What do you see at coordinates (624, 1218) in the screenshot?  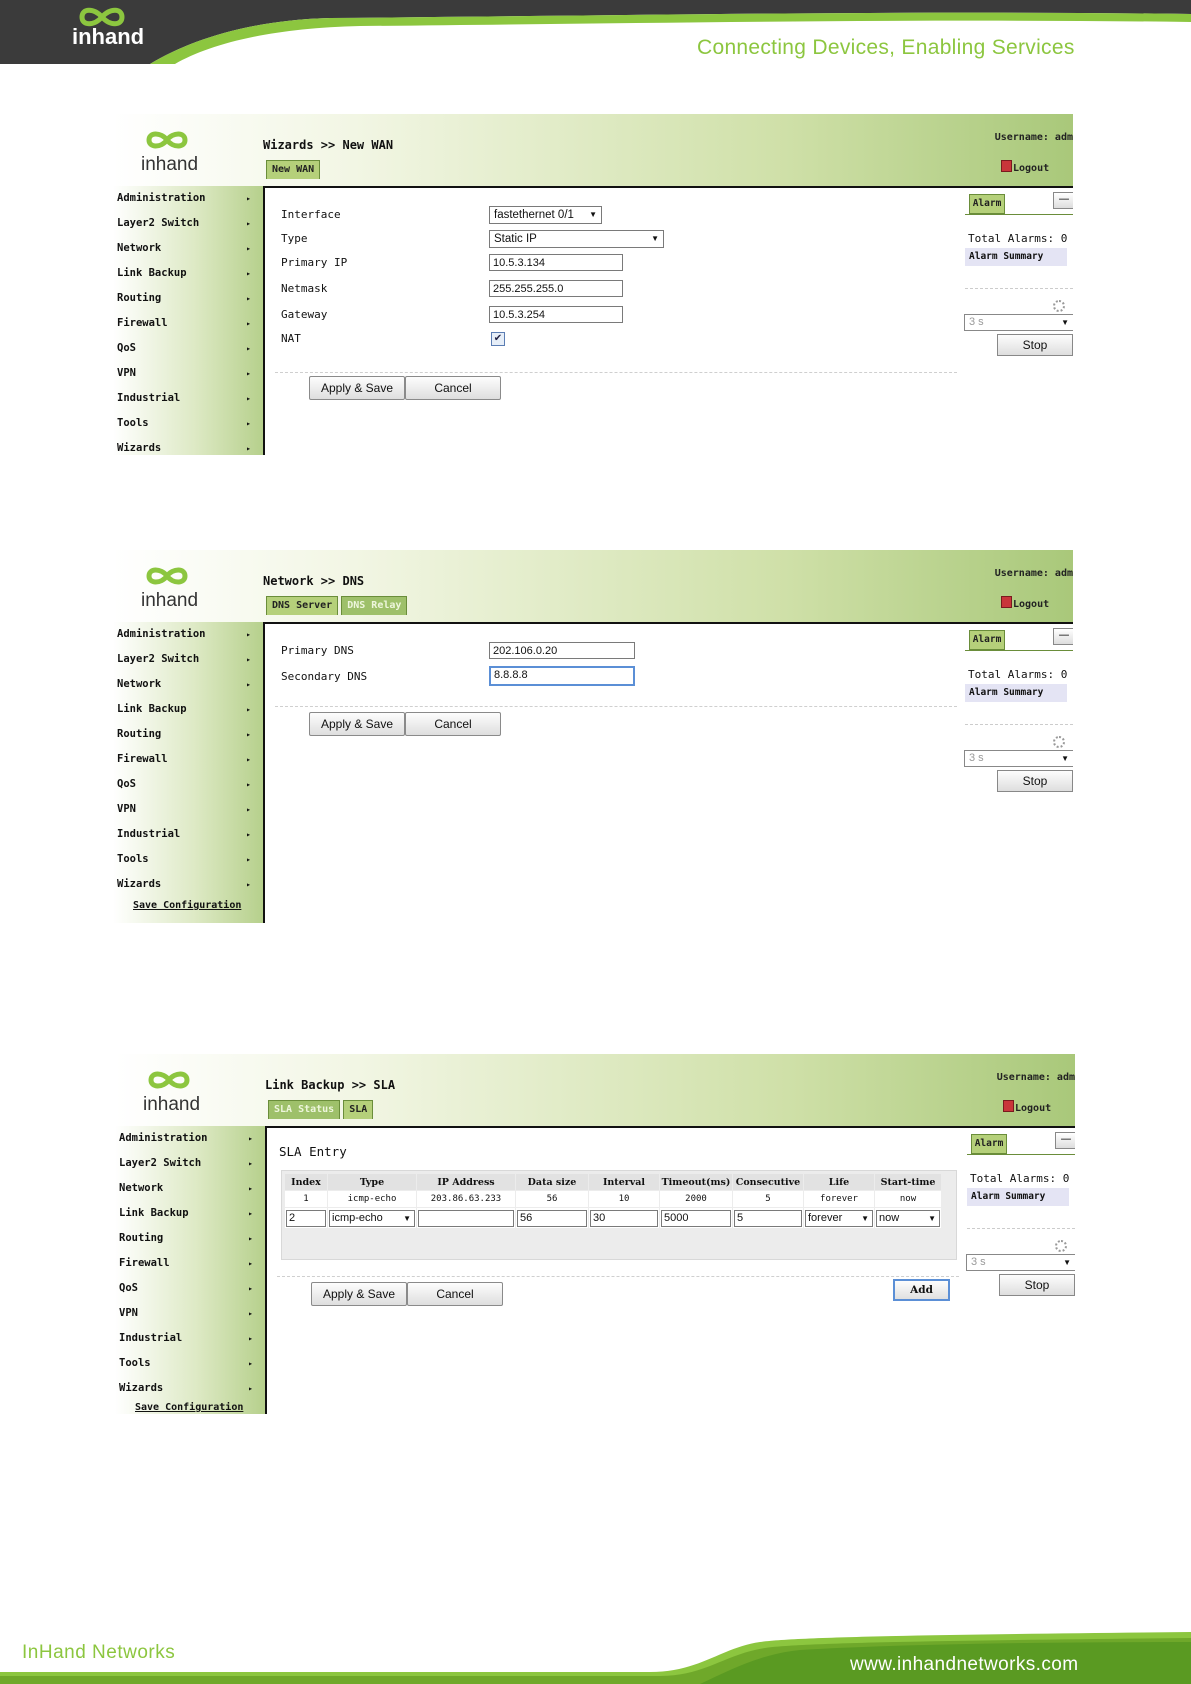 I see `interval-input: 30` at bounding box center [624, 1218].